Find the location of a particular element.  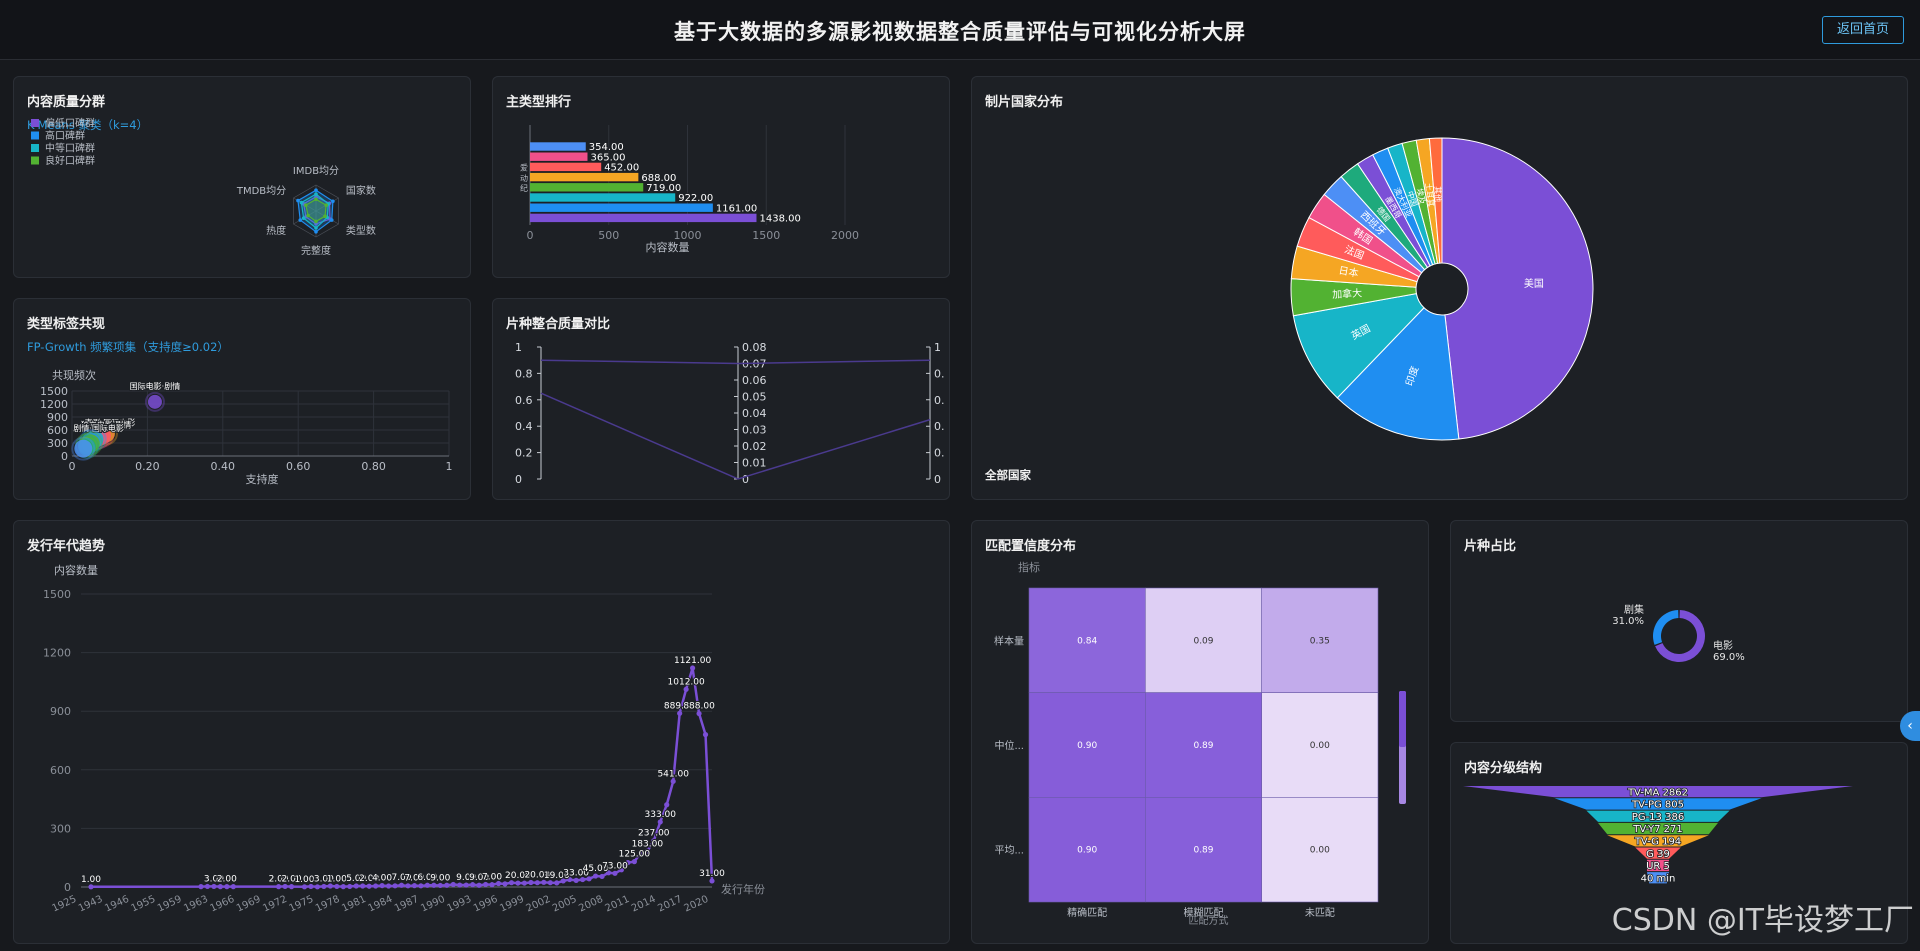

funnel-label: TV-G 194 is located at coordinates (1657, 842).